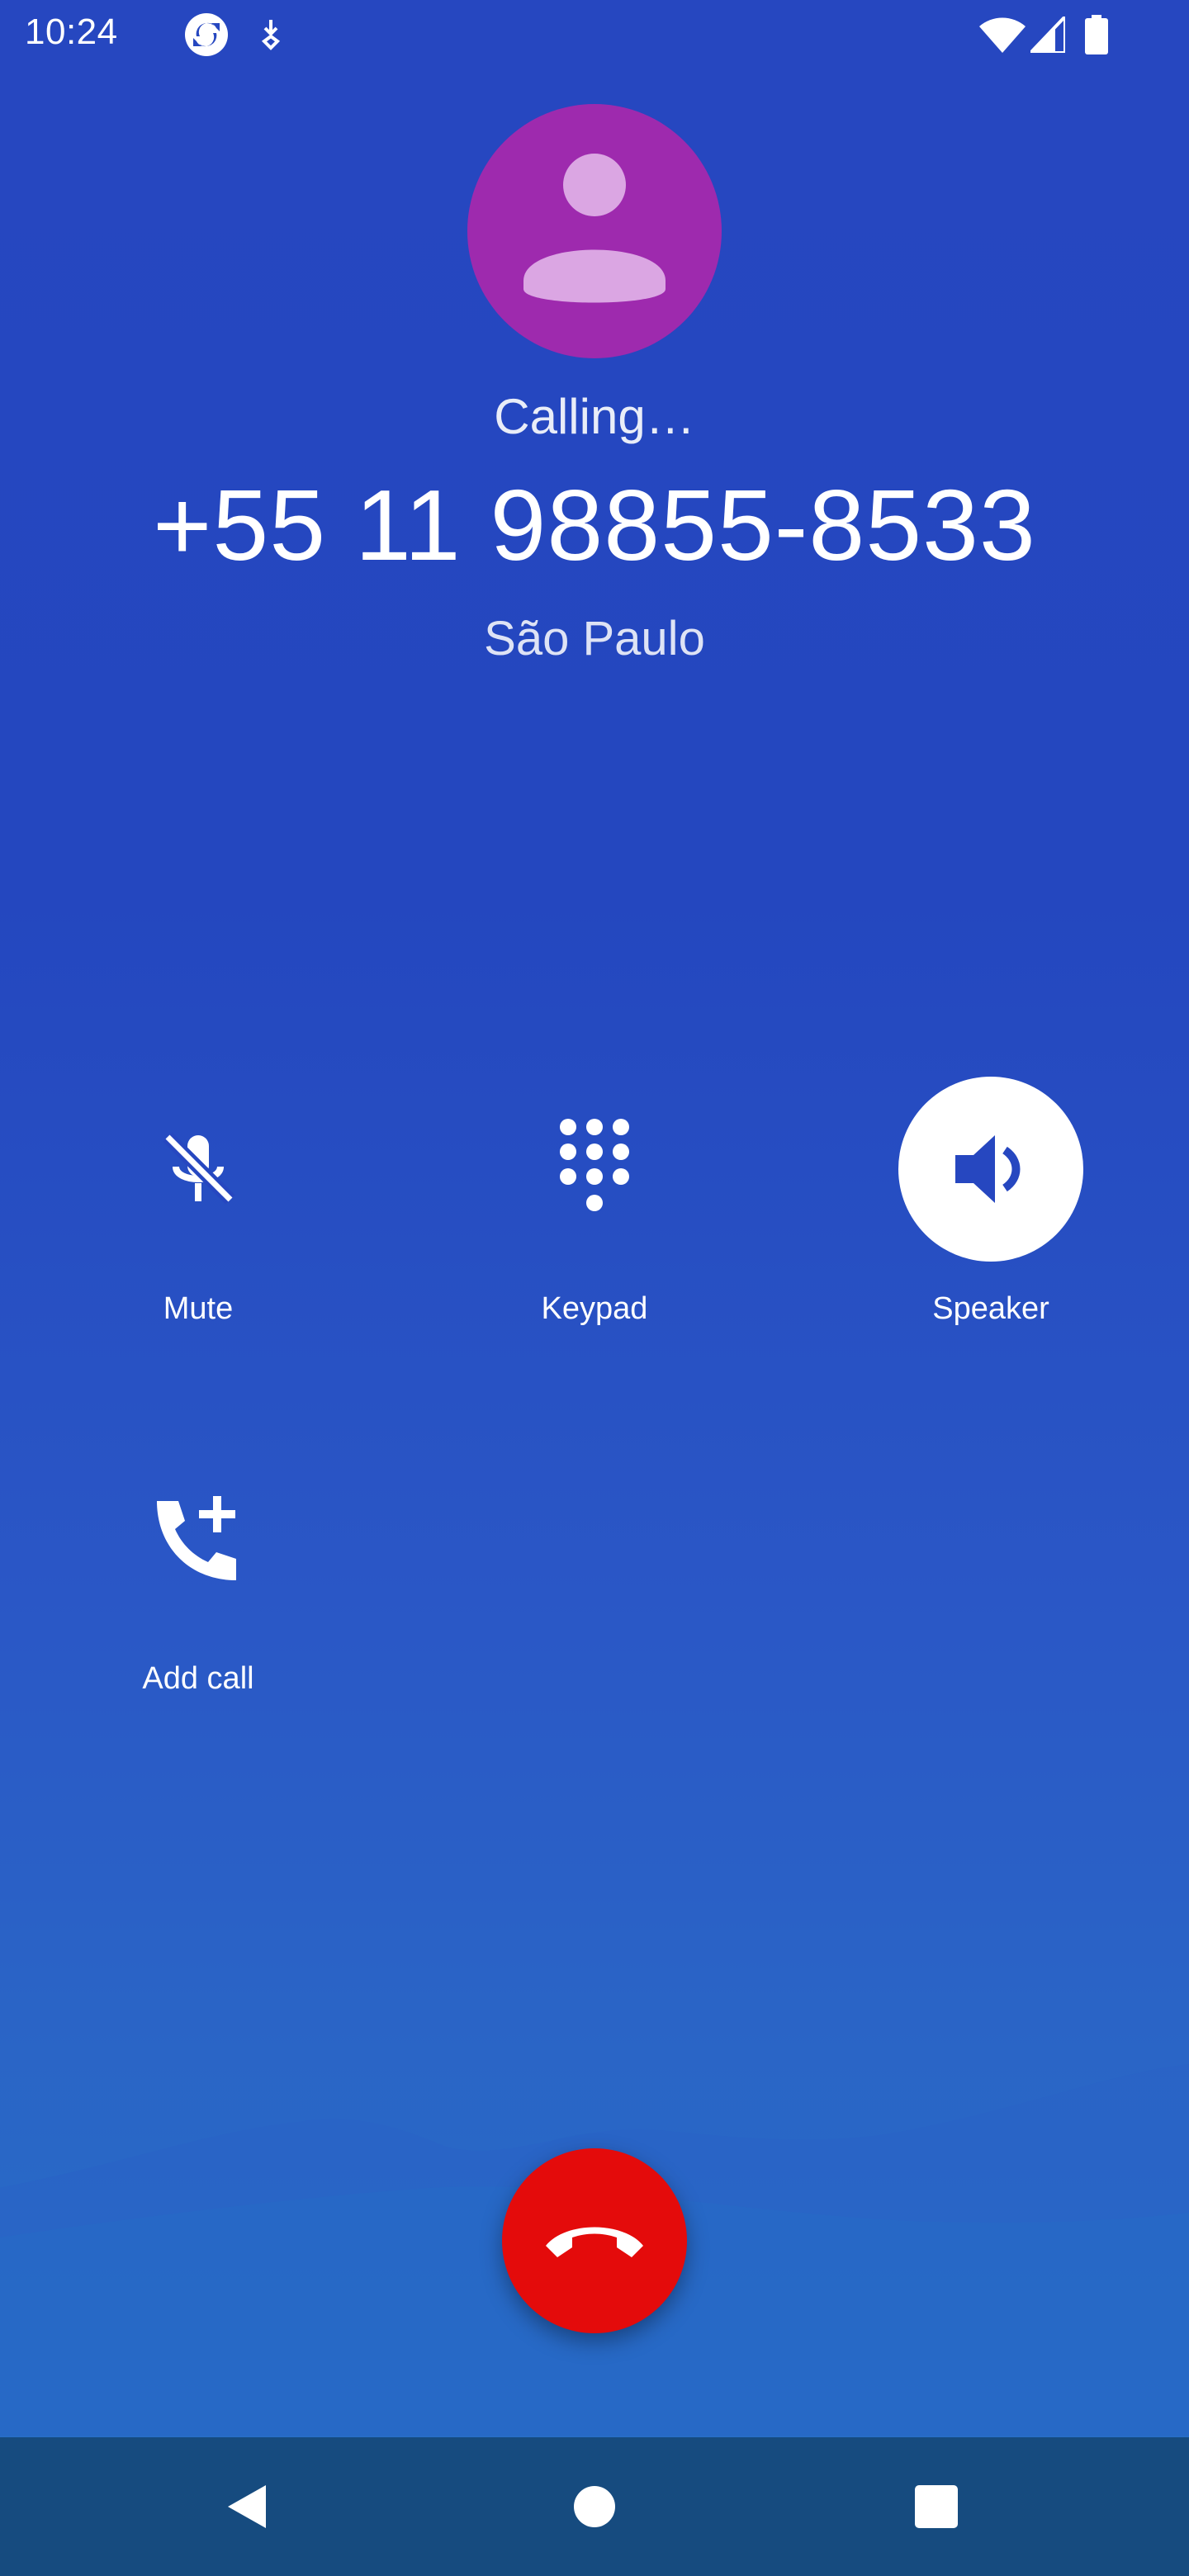 Image resolution: width=1189 pixels, height=2576 pixels. What do you see at coordinates (1002, 37) in the screenshot?
I see `wifi-icon` at bounding box center [1002, 37].